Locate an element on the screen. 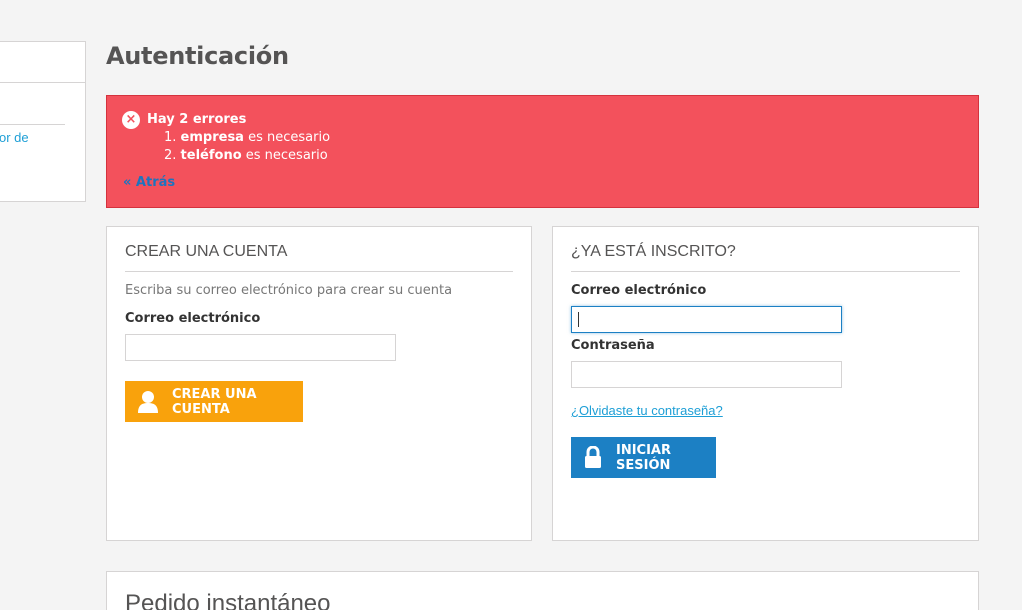 The image size is (1022, 610). create-email-label: Correo electrónico is located at coordinates (193, 318).